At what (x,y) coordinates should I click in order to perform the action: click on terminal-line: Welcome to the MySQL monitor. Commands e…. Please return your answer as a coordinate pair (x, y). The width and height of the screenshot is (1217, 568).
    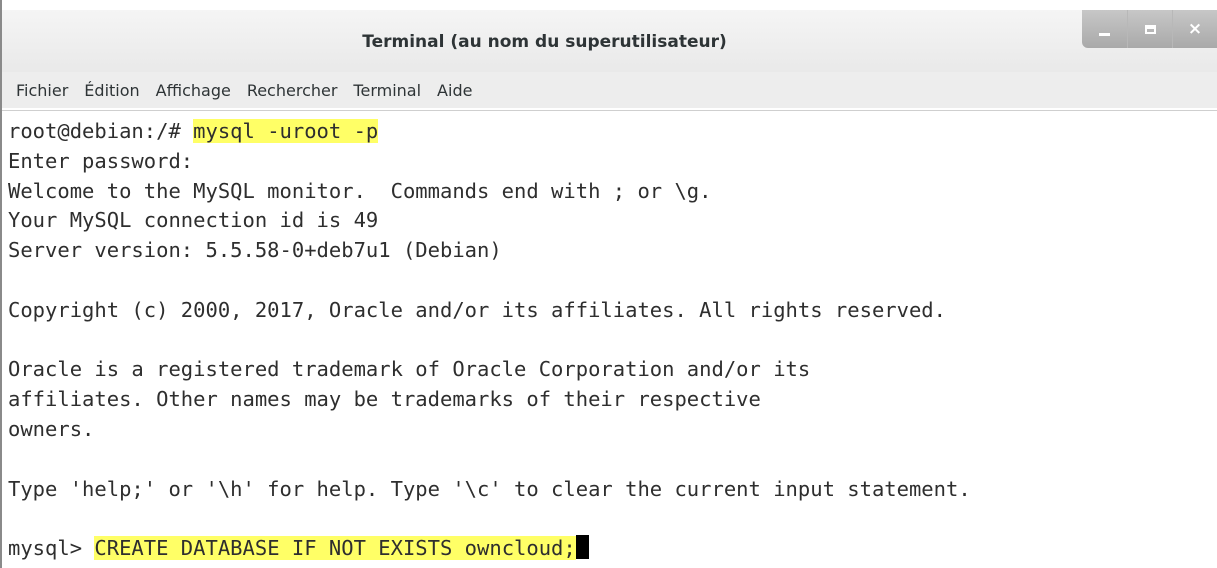
    Looking at the image, I should click on (360, 190).